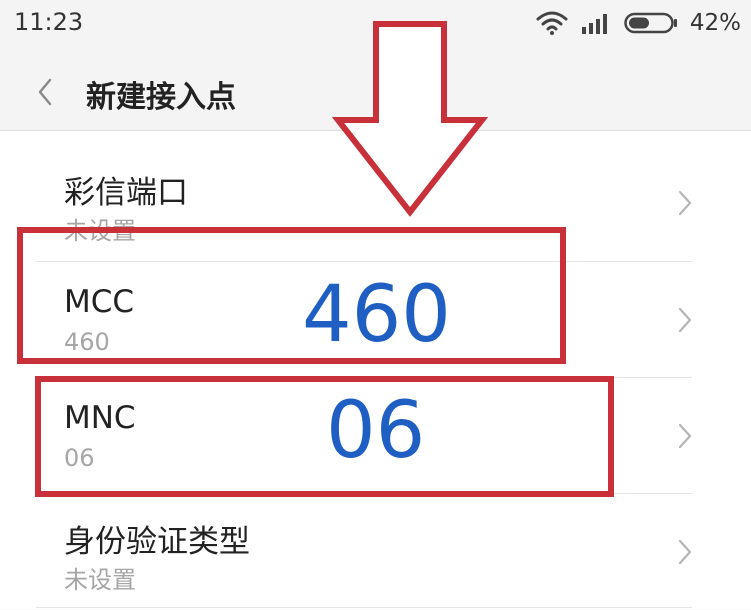 The width and height of the screenshot is (751, 610). I want to click on battery-icon, so click(651, 23).